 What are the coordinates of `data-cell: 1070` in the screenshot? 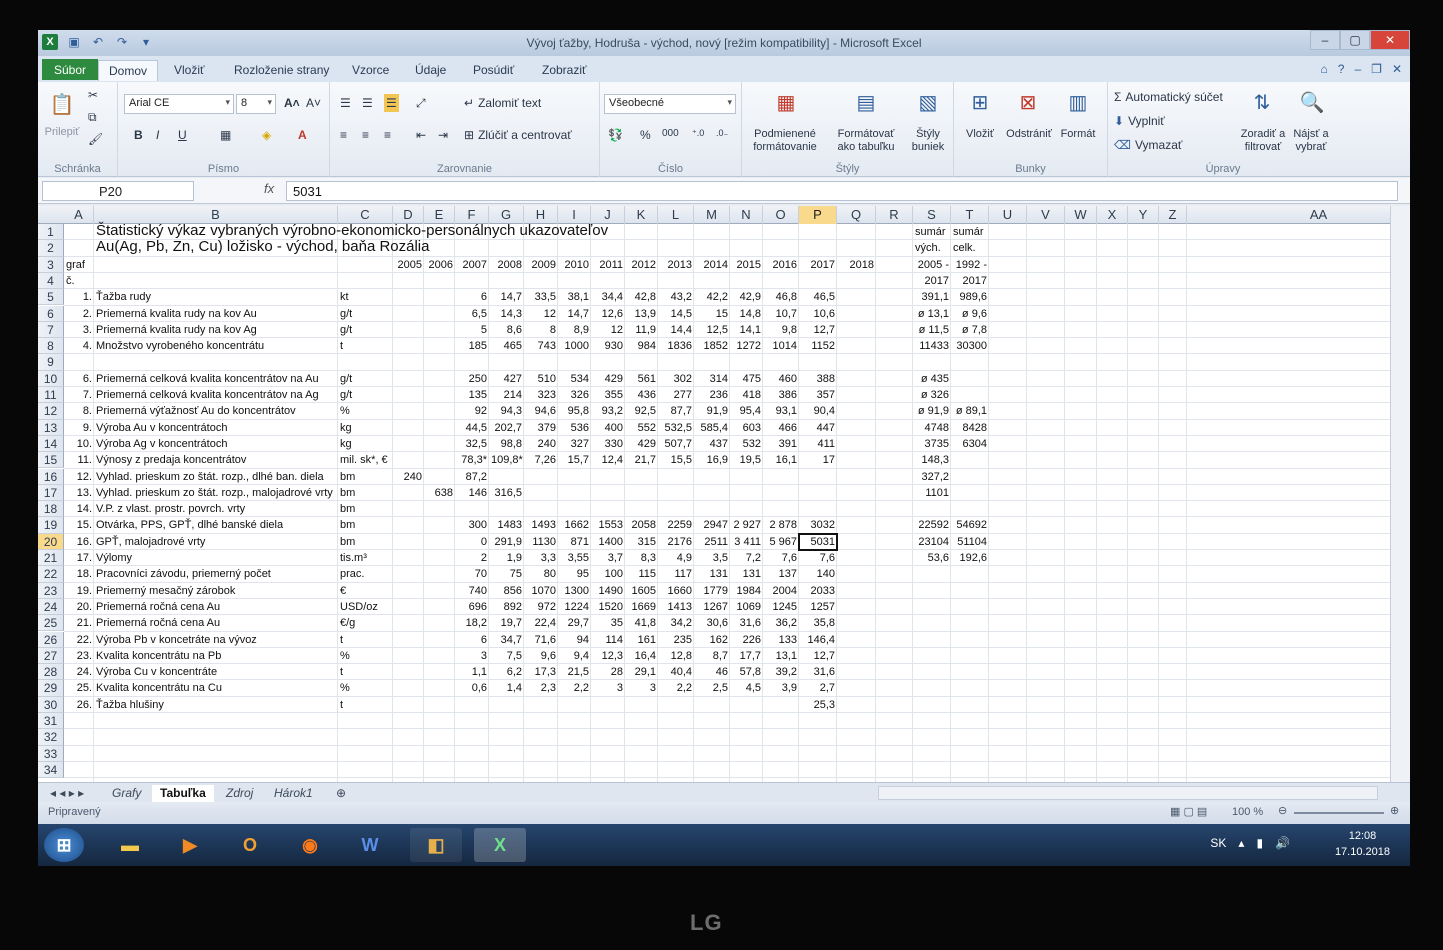 It's located at (541, 591).